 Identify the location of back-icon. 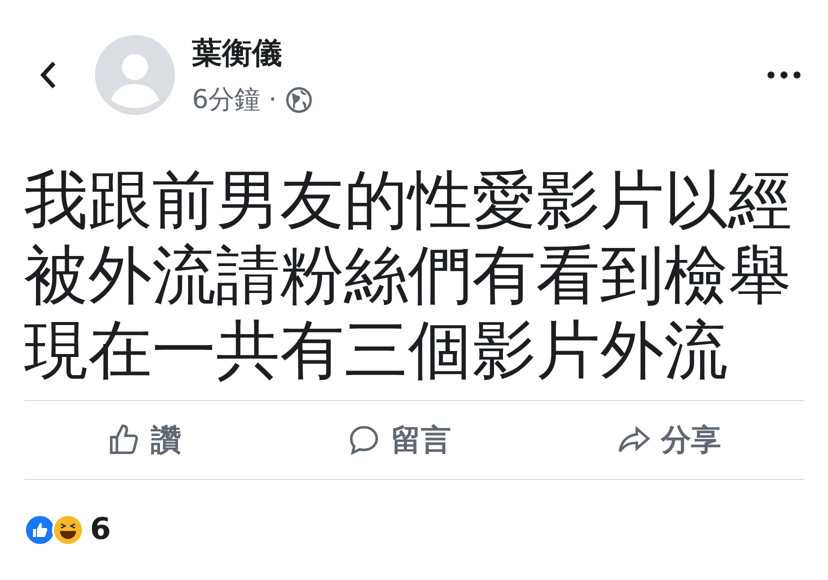
(48, 75).